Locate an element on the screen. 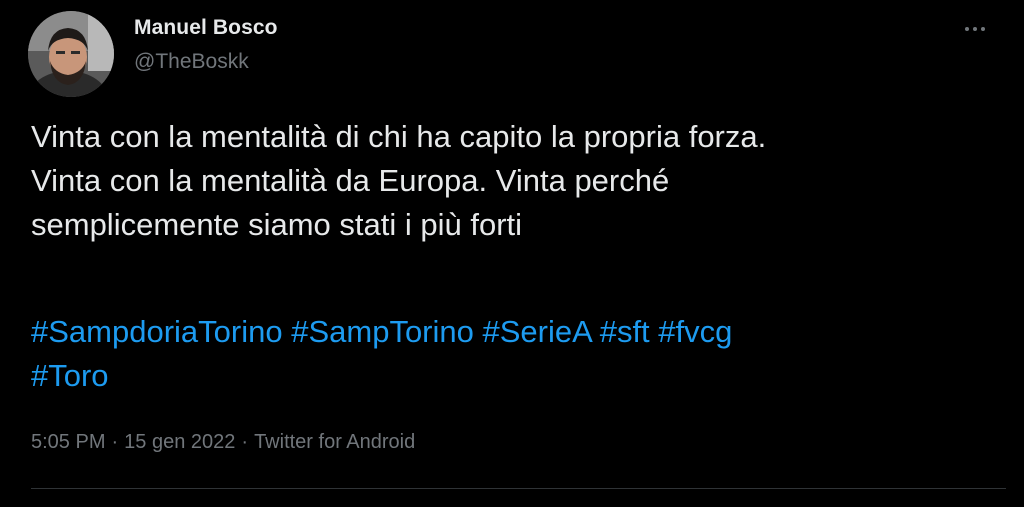  more-options-button is located at coordinates (975, 29).